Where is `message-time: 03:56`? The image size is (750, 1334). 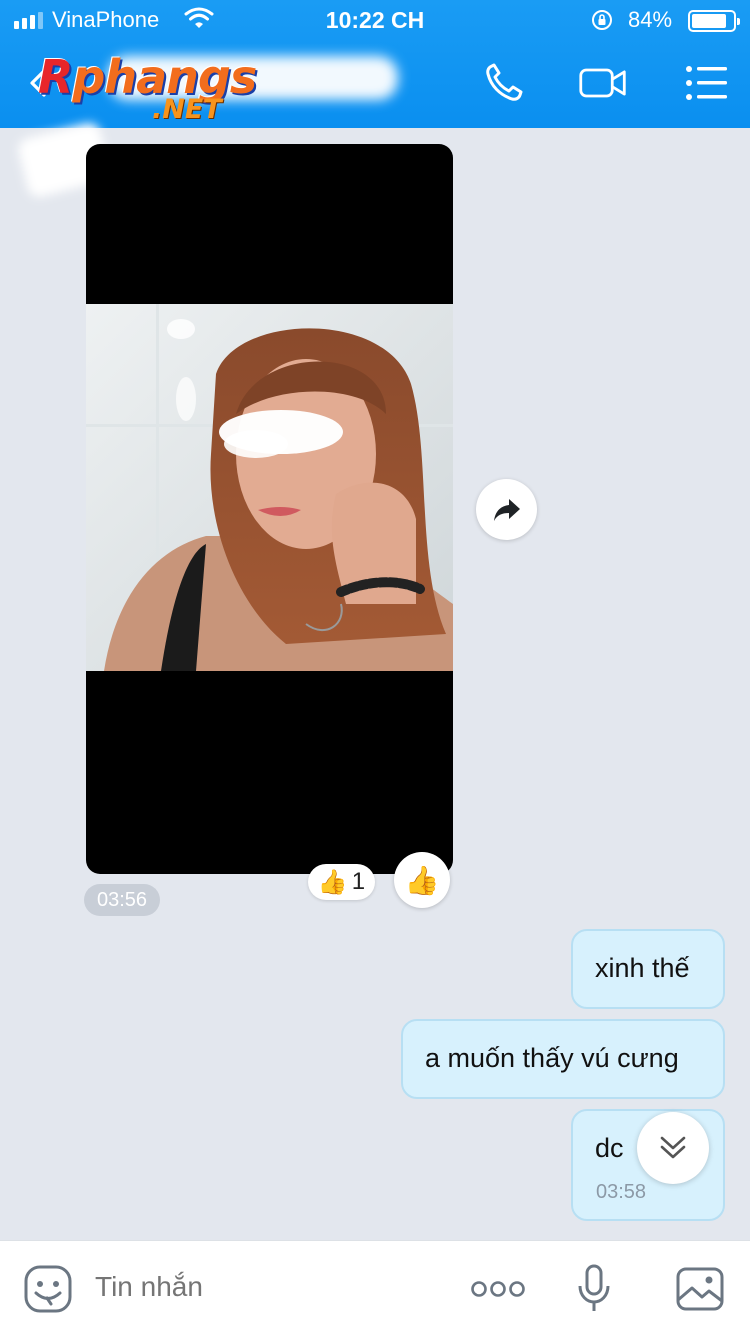 message-time: 03:56 is located at coordinates (122, 900).